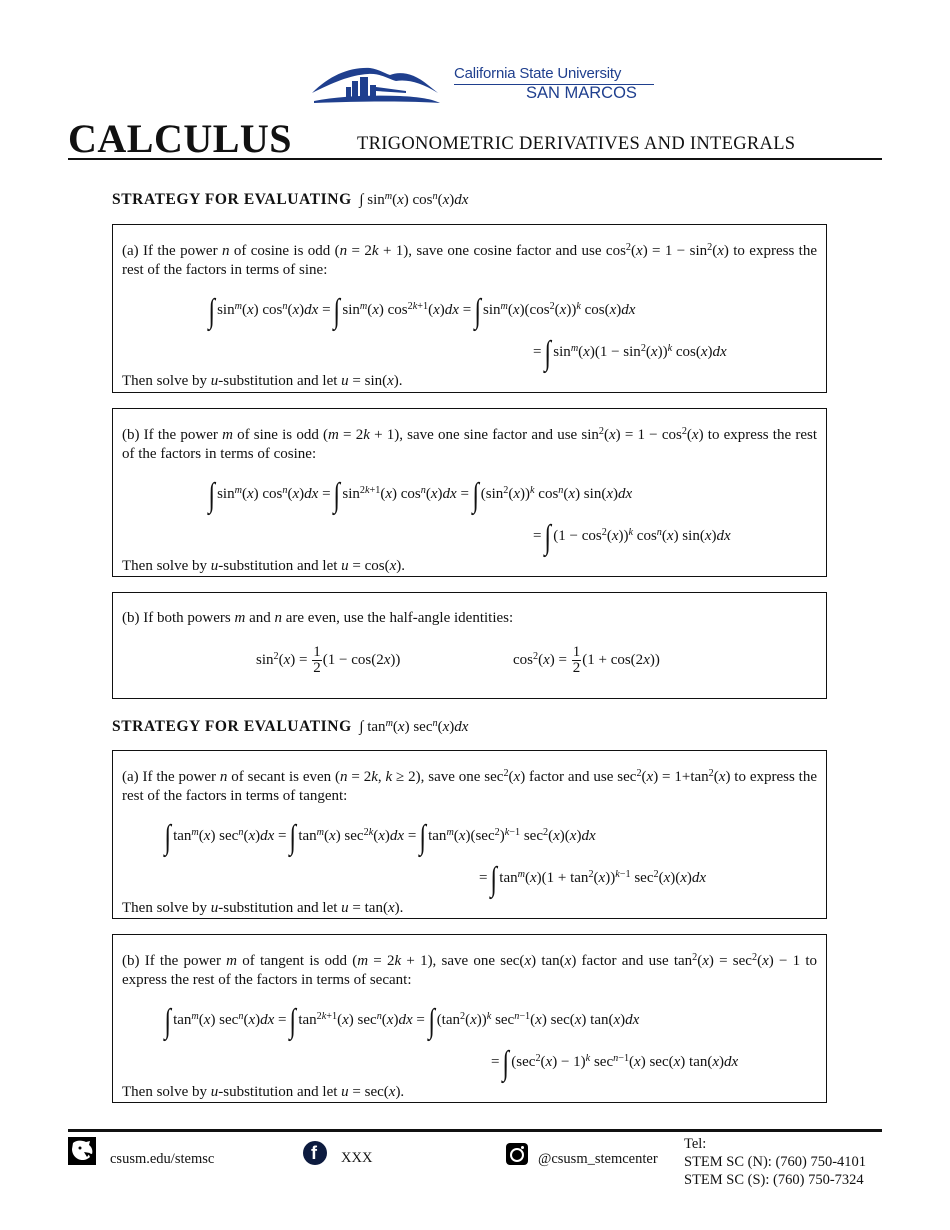 Image resolution: width=950 pixels, height=1230 pixels. I want to click on tel-stem-north: STEM SC (N): (760) 750-4101, so click(775, 1162).